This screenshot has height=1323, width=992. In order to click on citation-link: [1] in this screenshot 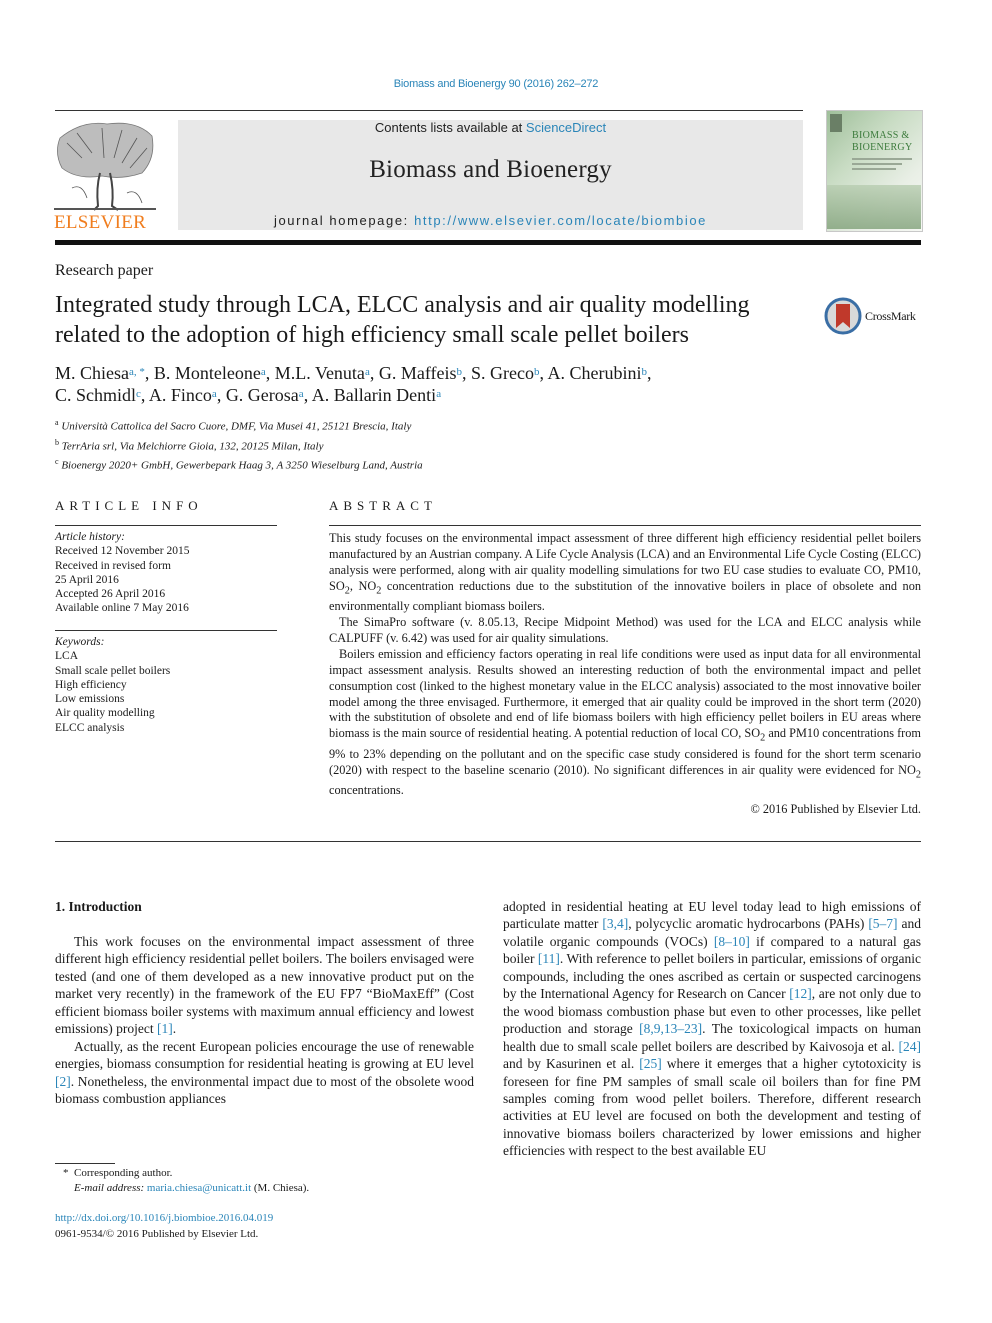, I will do `click(165, 1028)`.